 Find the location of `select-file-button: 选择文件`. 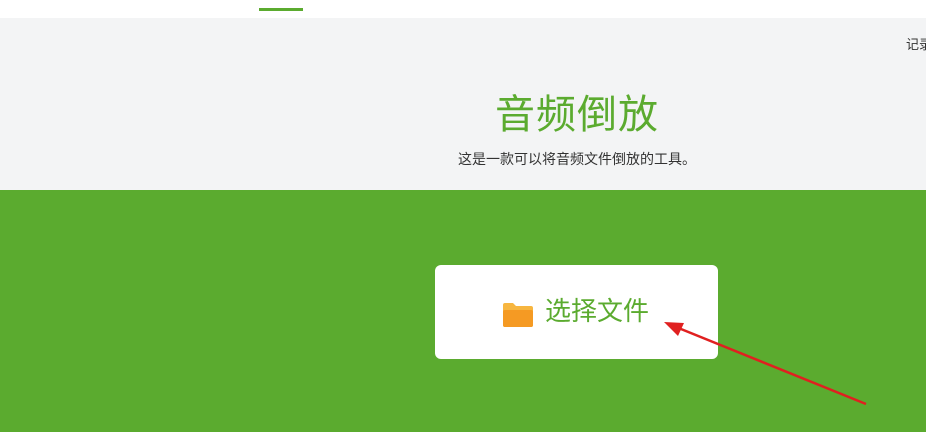

select-file-button: 选择文件 is located at coordinates (576, 312).